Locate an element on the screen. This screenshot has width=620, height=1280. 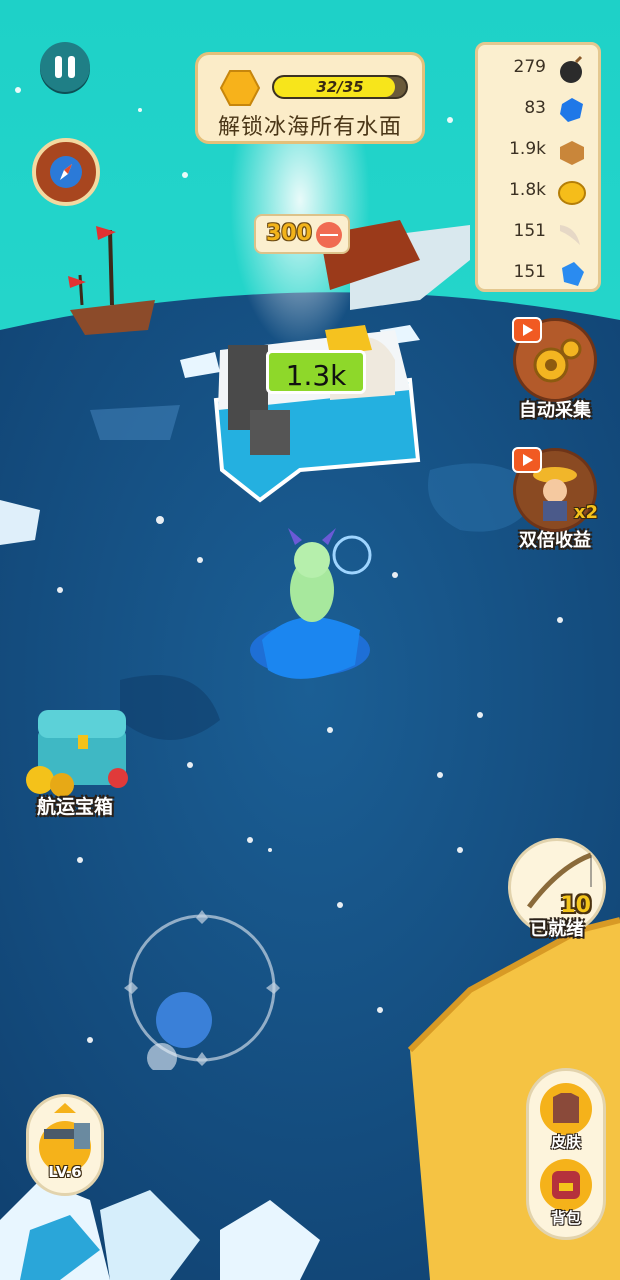
blue-gem-icon is located at coordinates (571, 110).